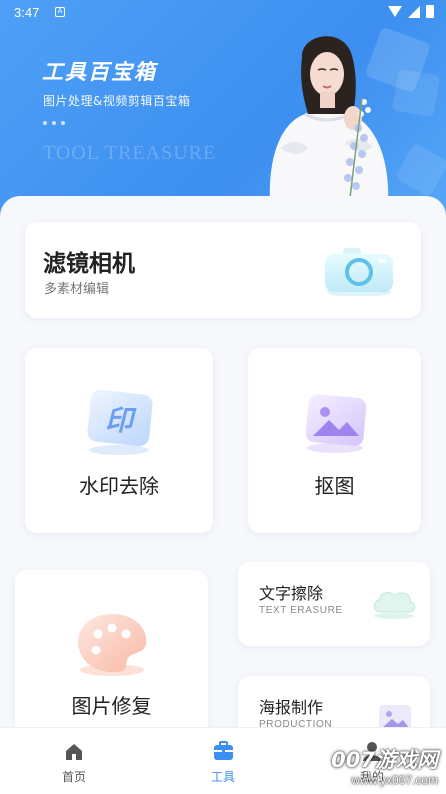 The image size is (446, 794). Describe the element at coordinates (414, 11) in the screenshot. I see `signal-icon` at that location.